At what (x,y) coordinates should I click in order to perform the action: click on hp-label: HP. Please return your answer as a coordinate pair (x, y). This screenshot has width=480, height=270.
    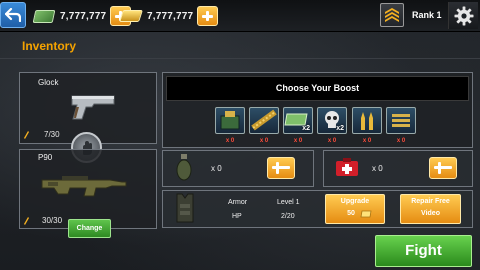
    Looking at the image, I should click on (237, 216).